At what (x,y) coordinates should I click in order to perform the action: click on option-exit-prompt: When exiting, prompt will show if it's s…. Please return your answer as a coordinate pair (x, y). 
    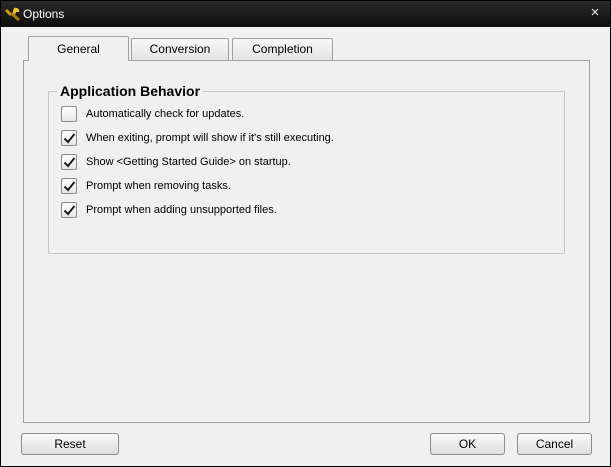
    Looking at the image, I should click on (197, 138).